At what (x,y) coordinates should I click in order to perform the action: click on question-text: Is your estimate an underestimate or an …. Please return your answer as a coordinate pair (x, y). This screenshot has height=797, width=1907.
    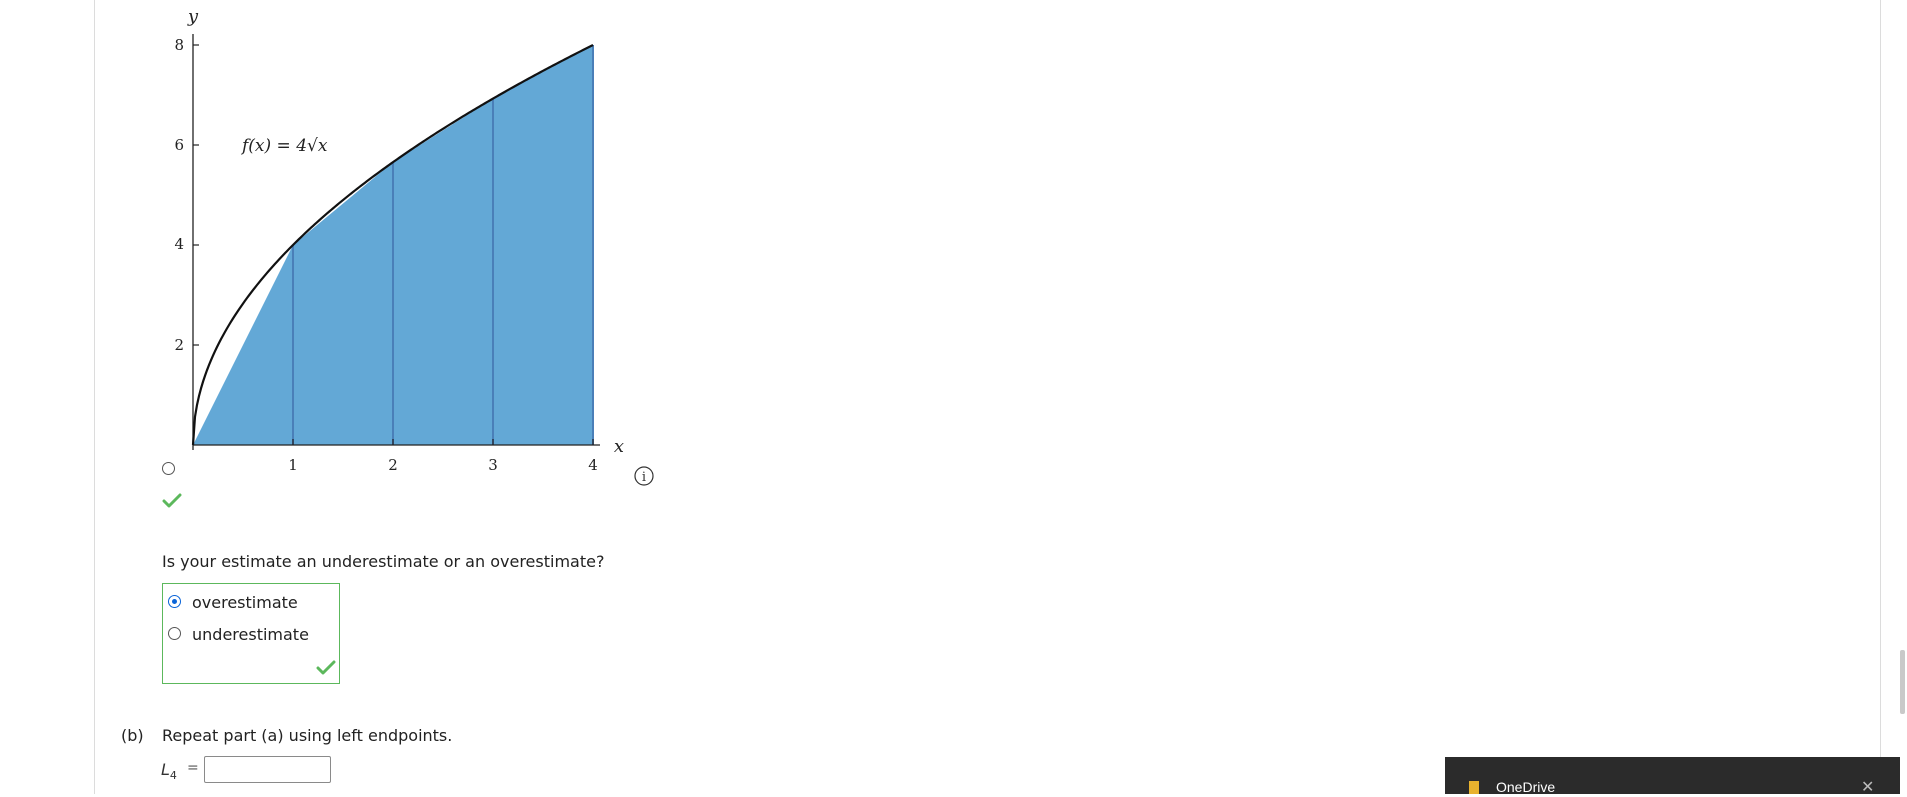
    Looking at the image, I should click on (383, 561).